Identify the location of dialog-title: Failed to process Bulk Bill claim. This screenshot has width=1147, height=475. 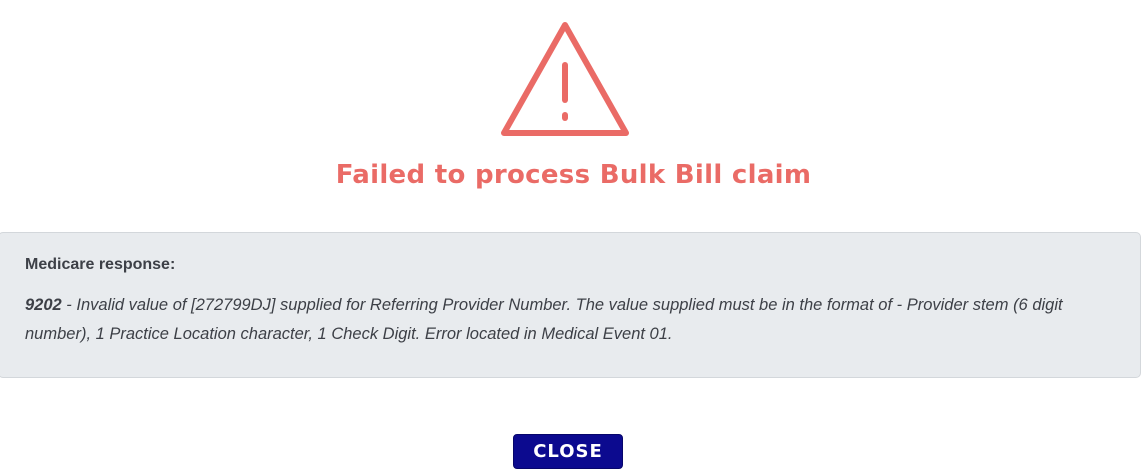
(573, 175).